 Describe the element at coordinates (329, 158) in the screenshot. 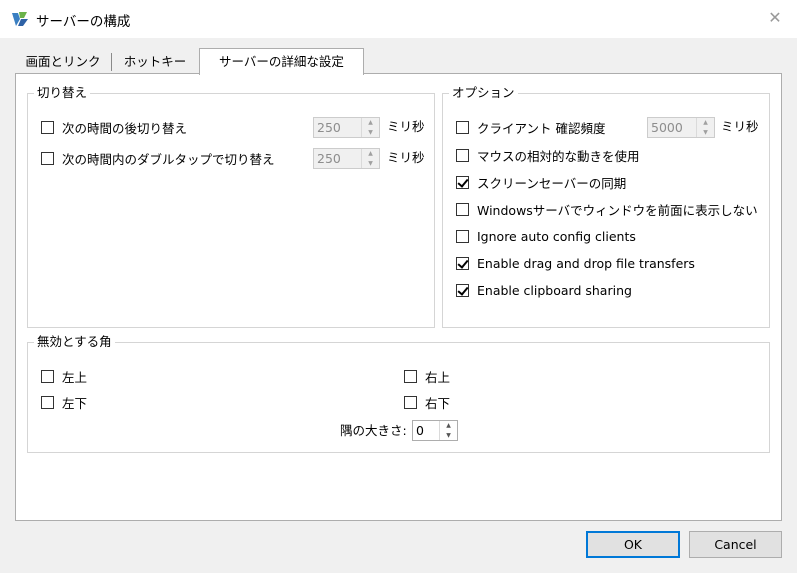

I see `double-tap-value: 250` at that location.